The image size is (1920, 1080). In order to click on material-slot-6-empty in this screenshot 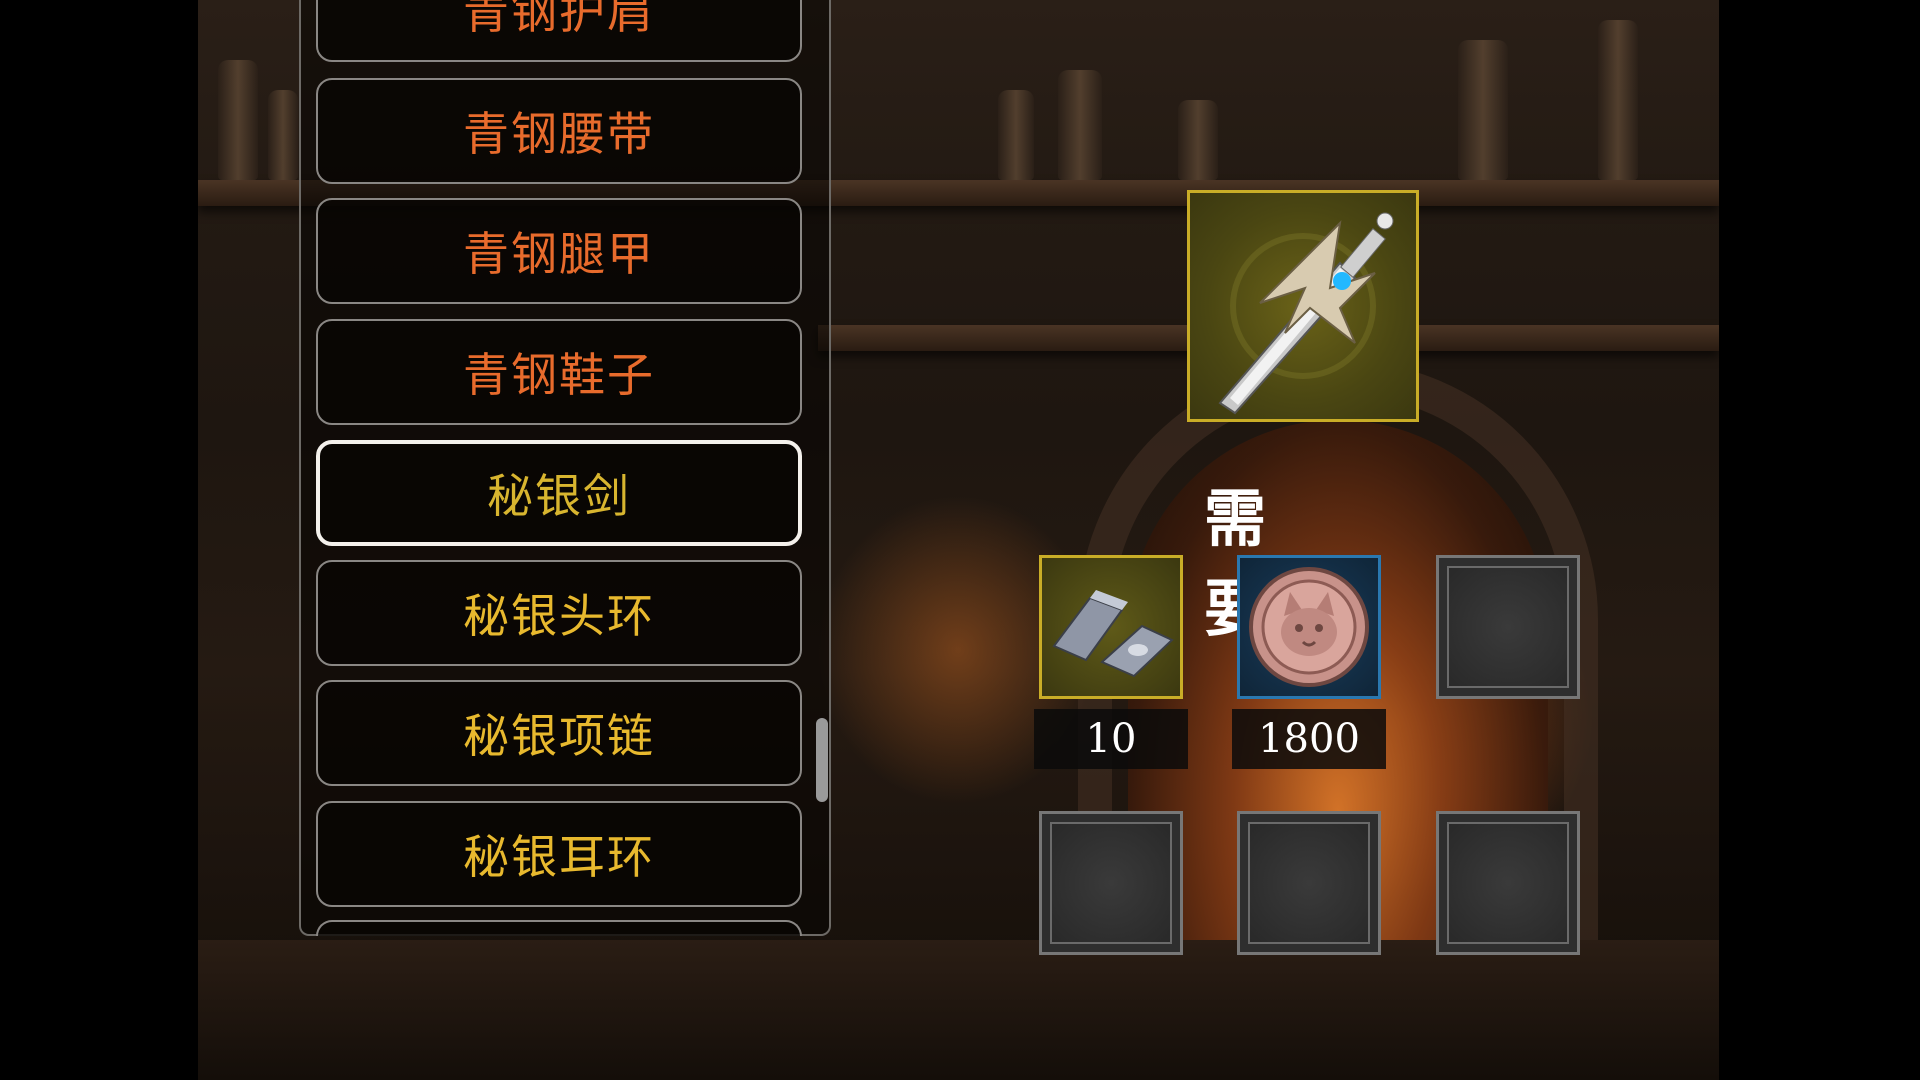, I will do `click(1508, 883)`.